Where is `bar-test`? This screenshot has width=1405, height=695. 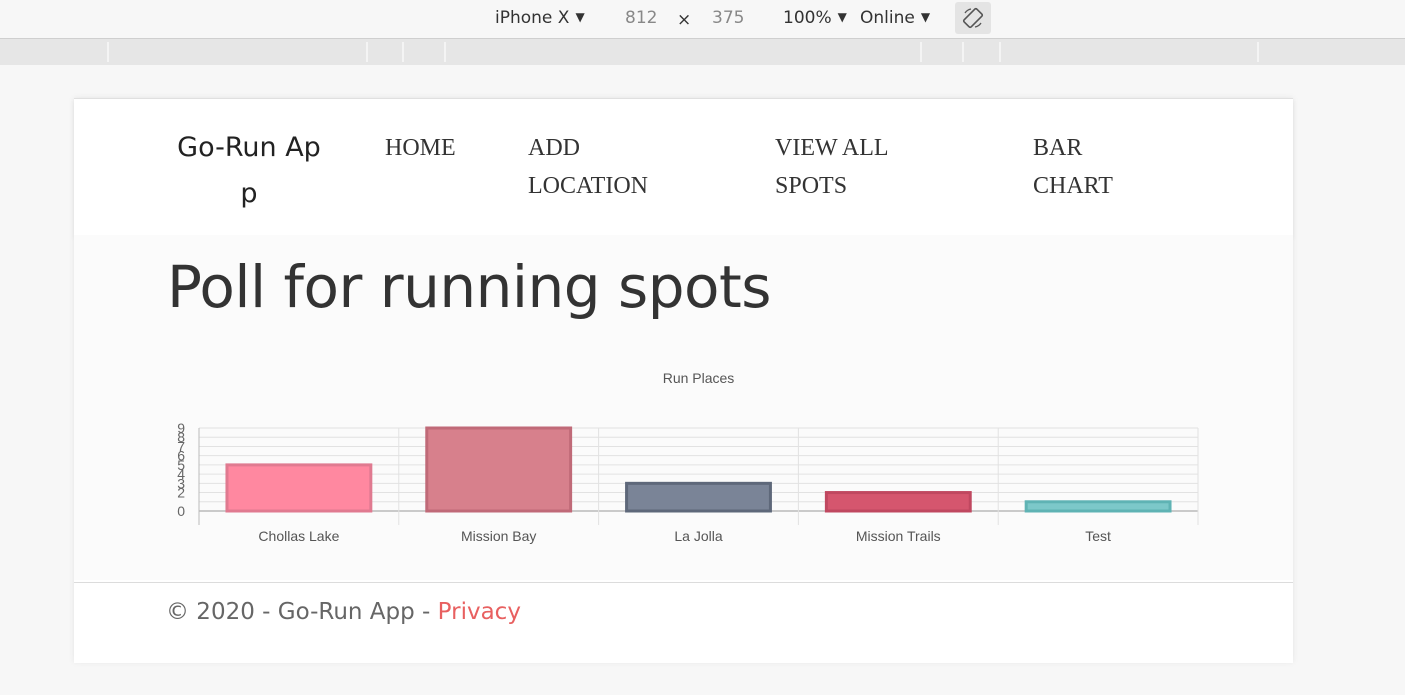 bar-test is located at coordinates (1098, 506).